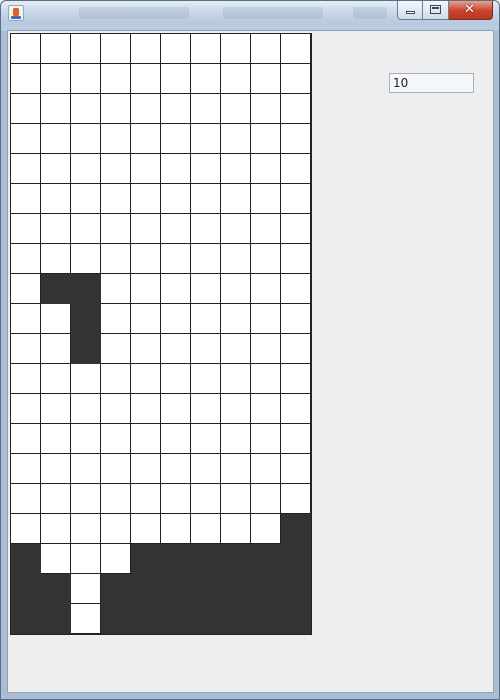 This screenshot has height=700, width=500. I want to click on java-cup-icon, so click(16, 13).